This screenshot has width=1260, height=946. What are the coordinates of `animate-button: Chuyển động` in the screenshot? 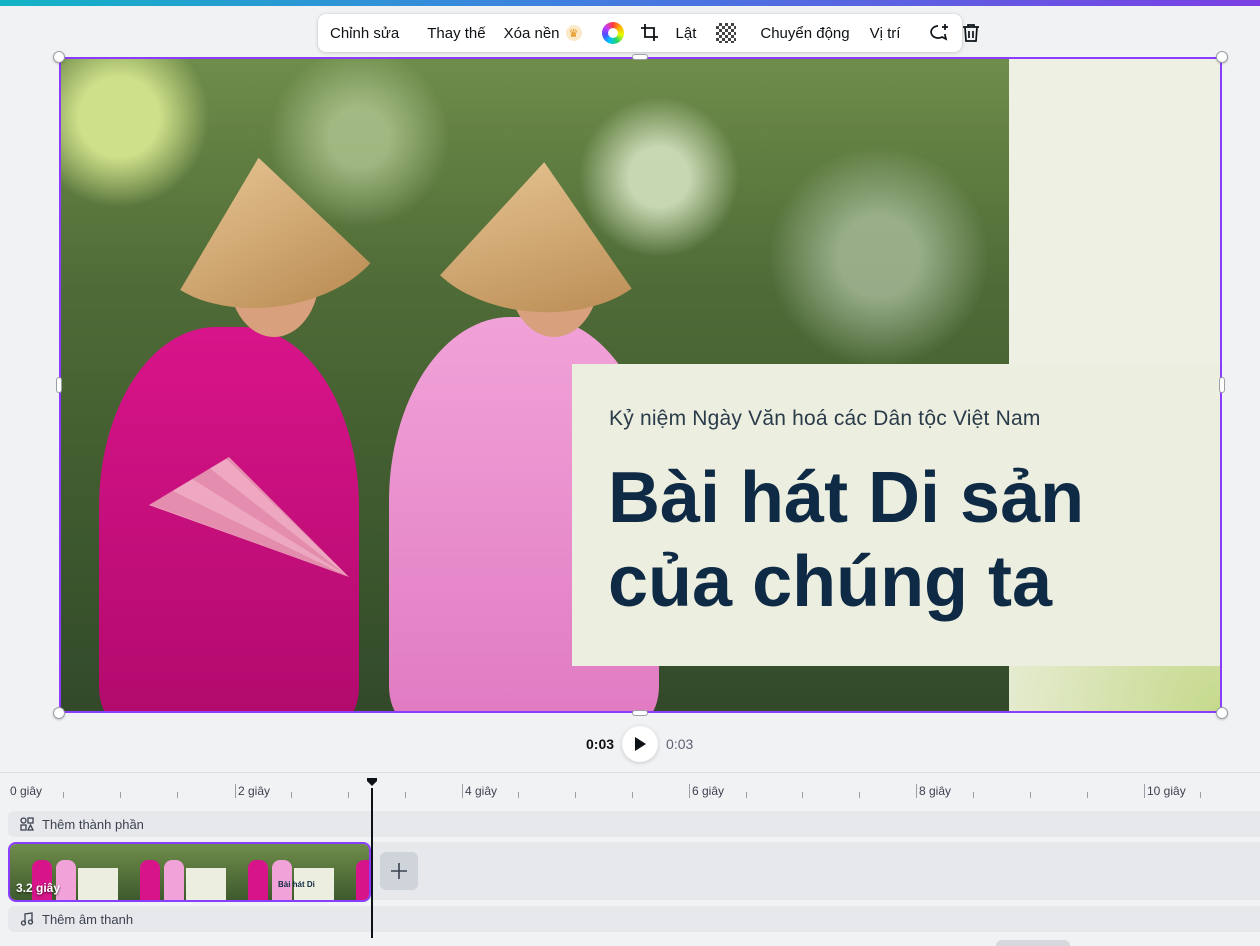 It's located at (804, 33).